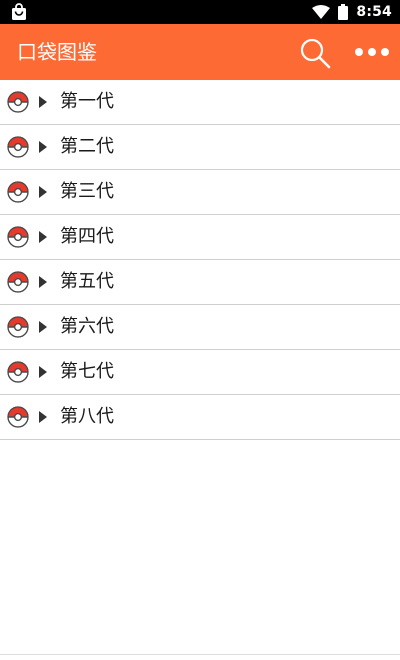  Describe the element at coordinates (87, 101) in the screenshot. I see `list-item-label: 第一代` at that location.